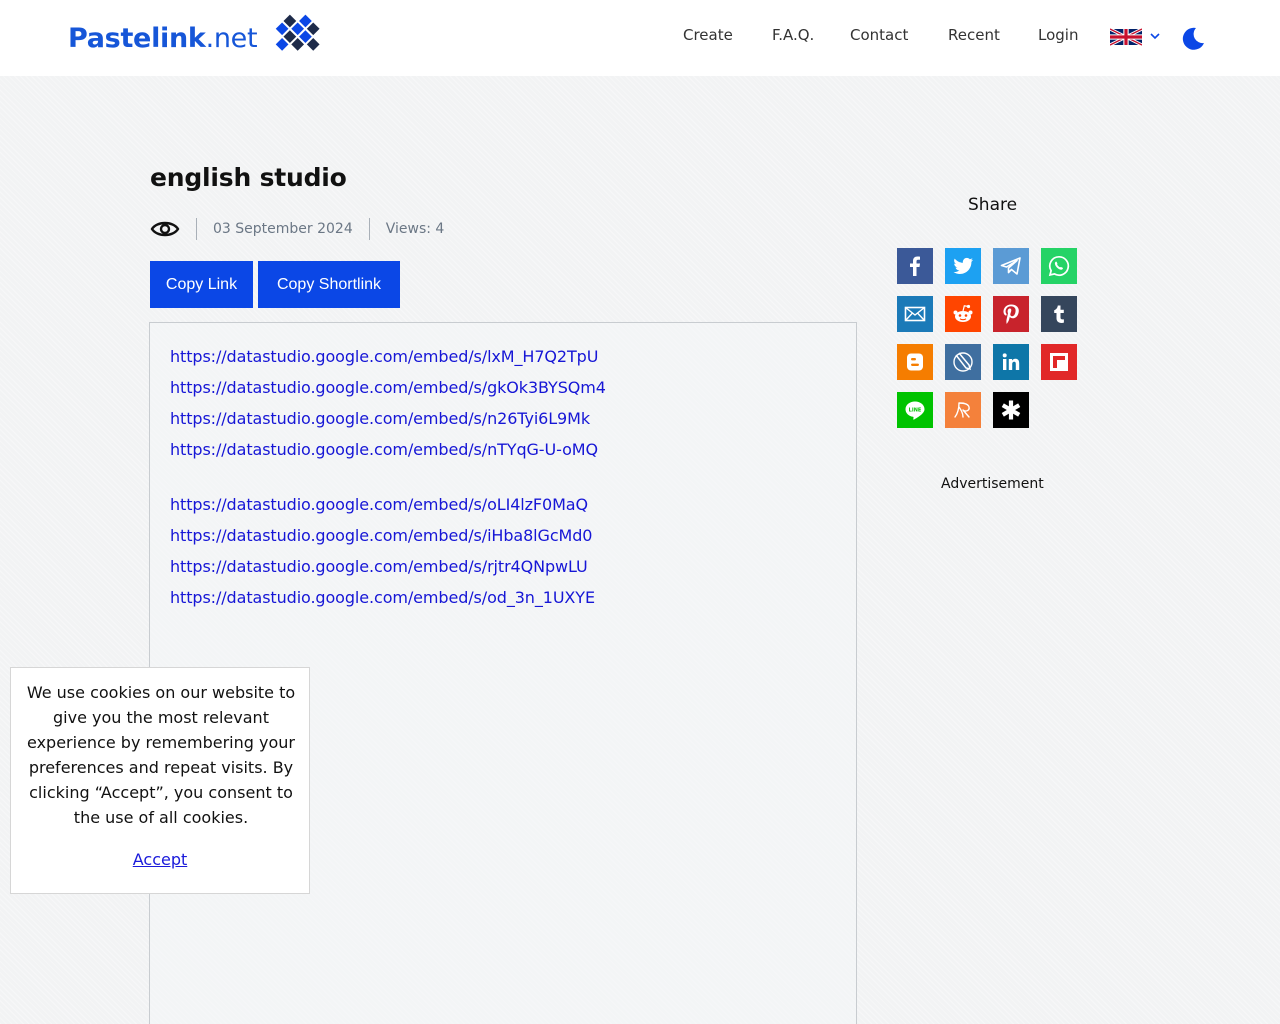 The height and width of the screenshot is (1024, 1280). I want to click on share-flipboard-button, so click(1059, 362).